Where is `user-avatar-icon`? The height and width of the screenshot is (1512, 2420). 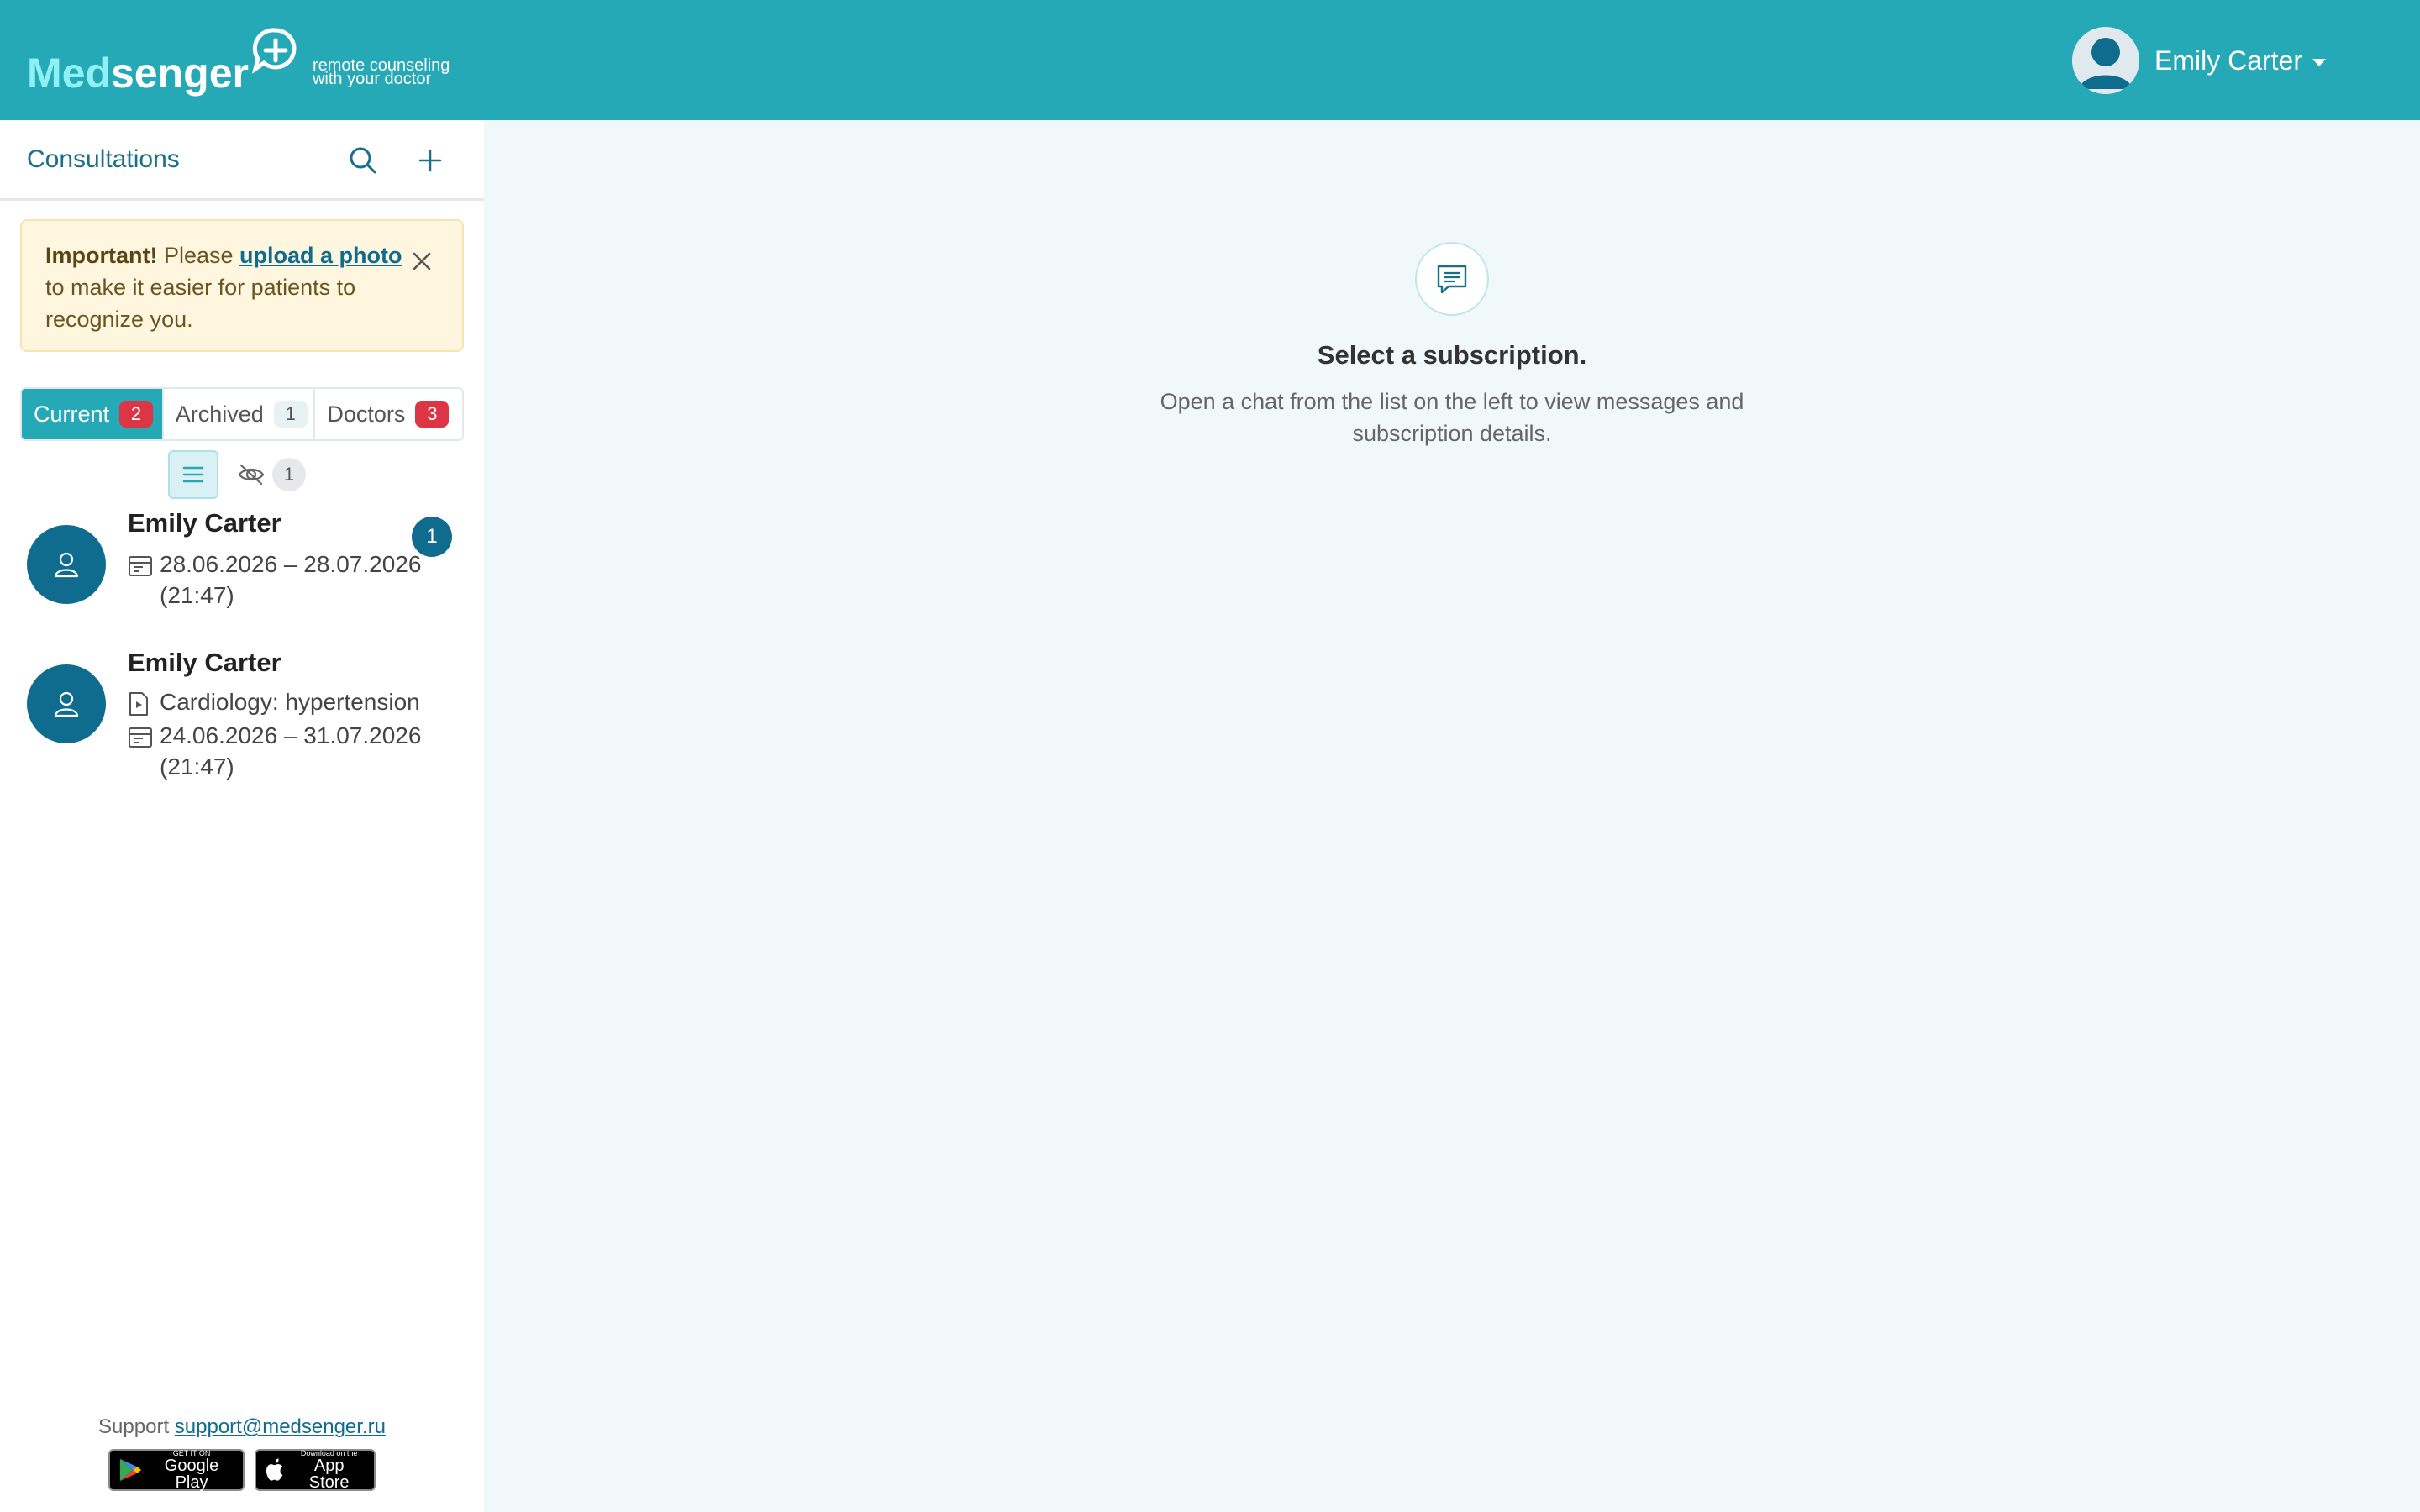 user-avatar-icon is located at coordinates (2105, 60).